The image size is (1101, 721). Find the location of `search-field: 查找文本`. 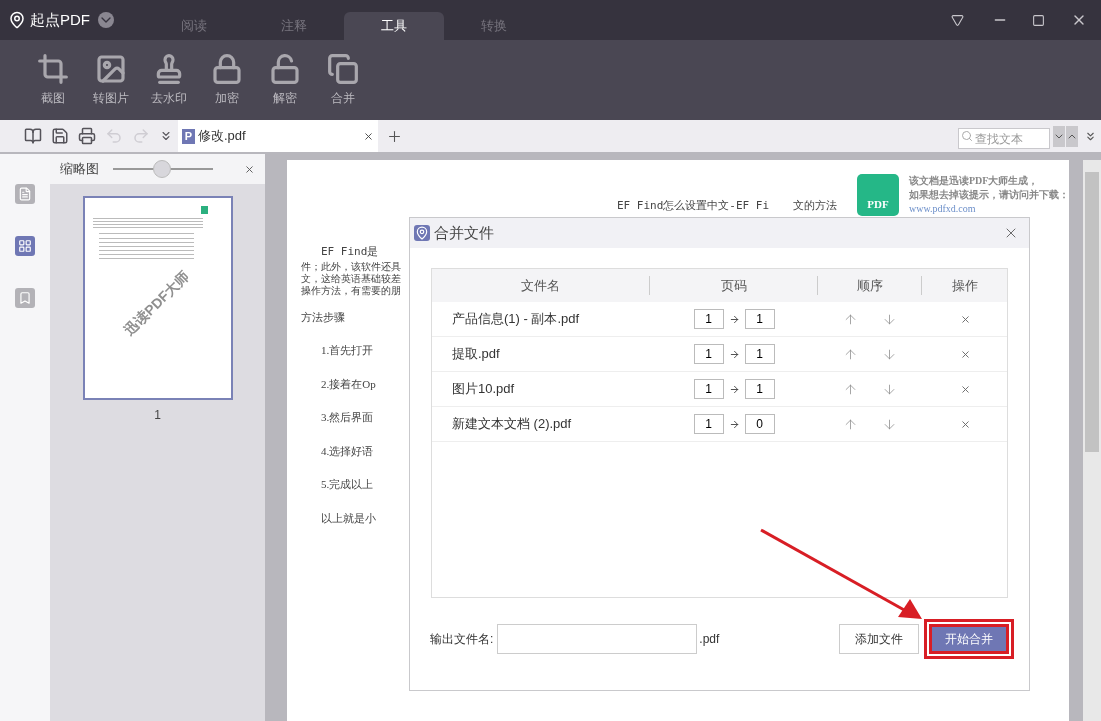

search-field: 查找文本 is located at coordinates (1004, 138).